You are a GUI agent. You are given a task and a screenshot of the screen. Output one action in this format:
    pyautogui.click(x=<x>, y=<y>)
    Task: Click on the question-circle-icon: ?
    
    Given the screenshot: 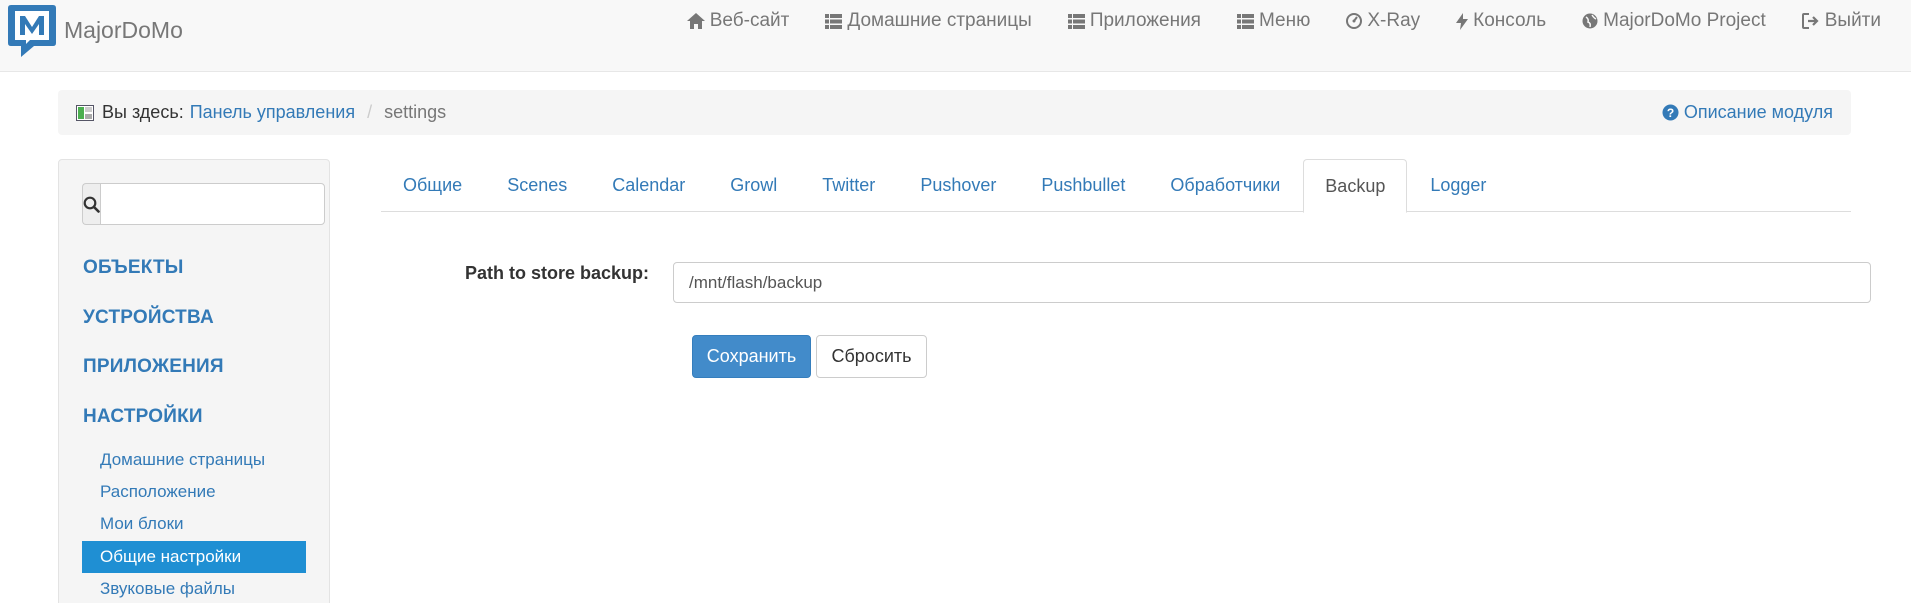 What is the action you would take?
    pyautogui.click(x=1670, y=112)
    